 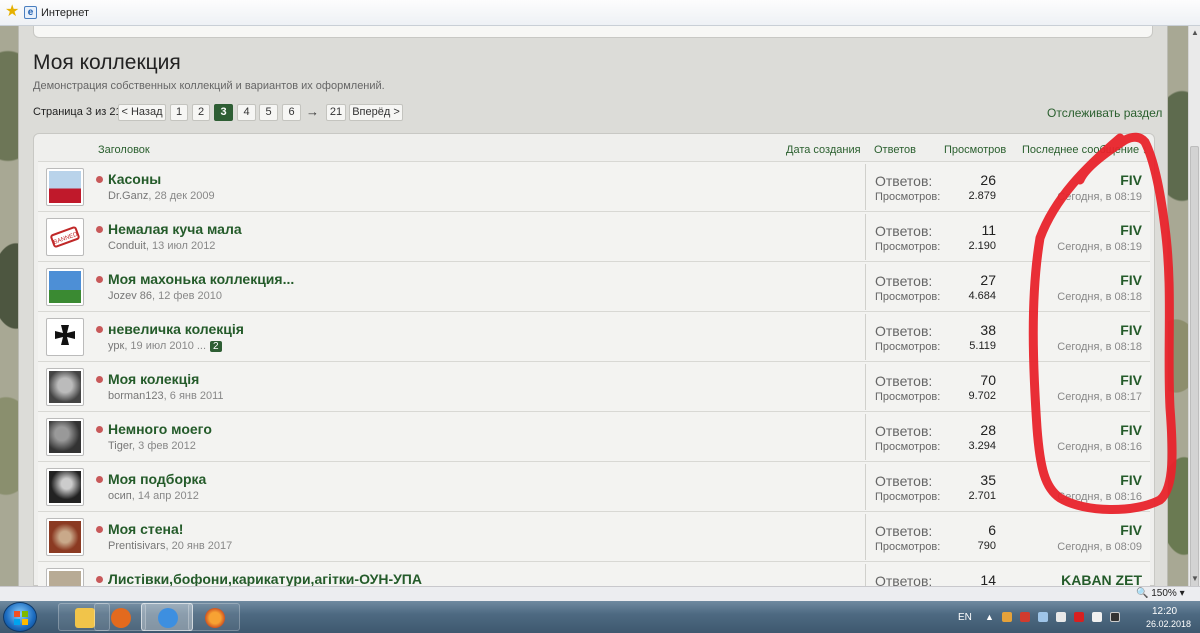 What do you see at coordinates (823, 150) in the screenshot?
I see `column-header-created: Дата создания` at bounding box center [823, 150].